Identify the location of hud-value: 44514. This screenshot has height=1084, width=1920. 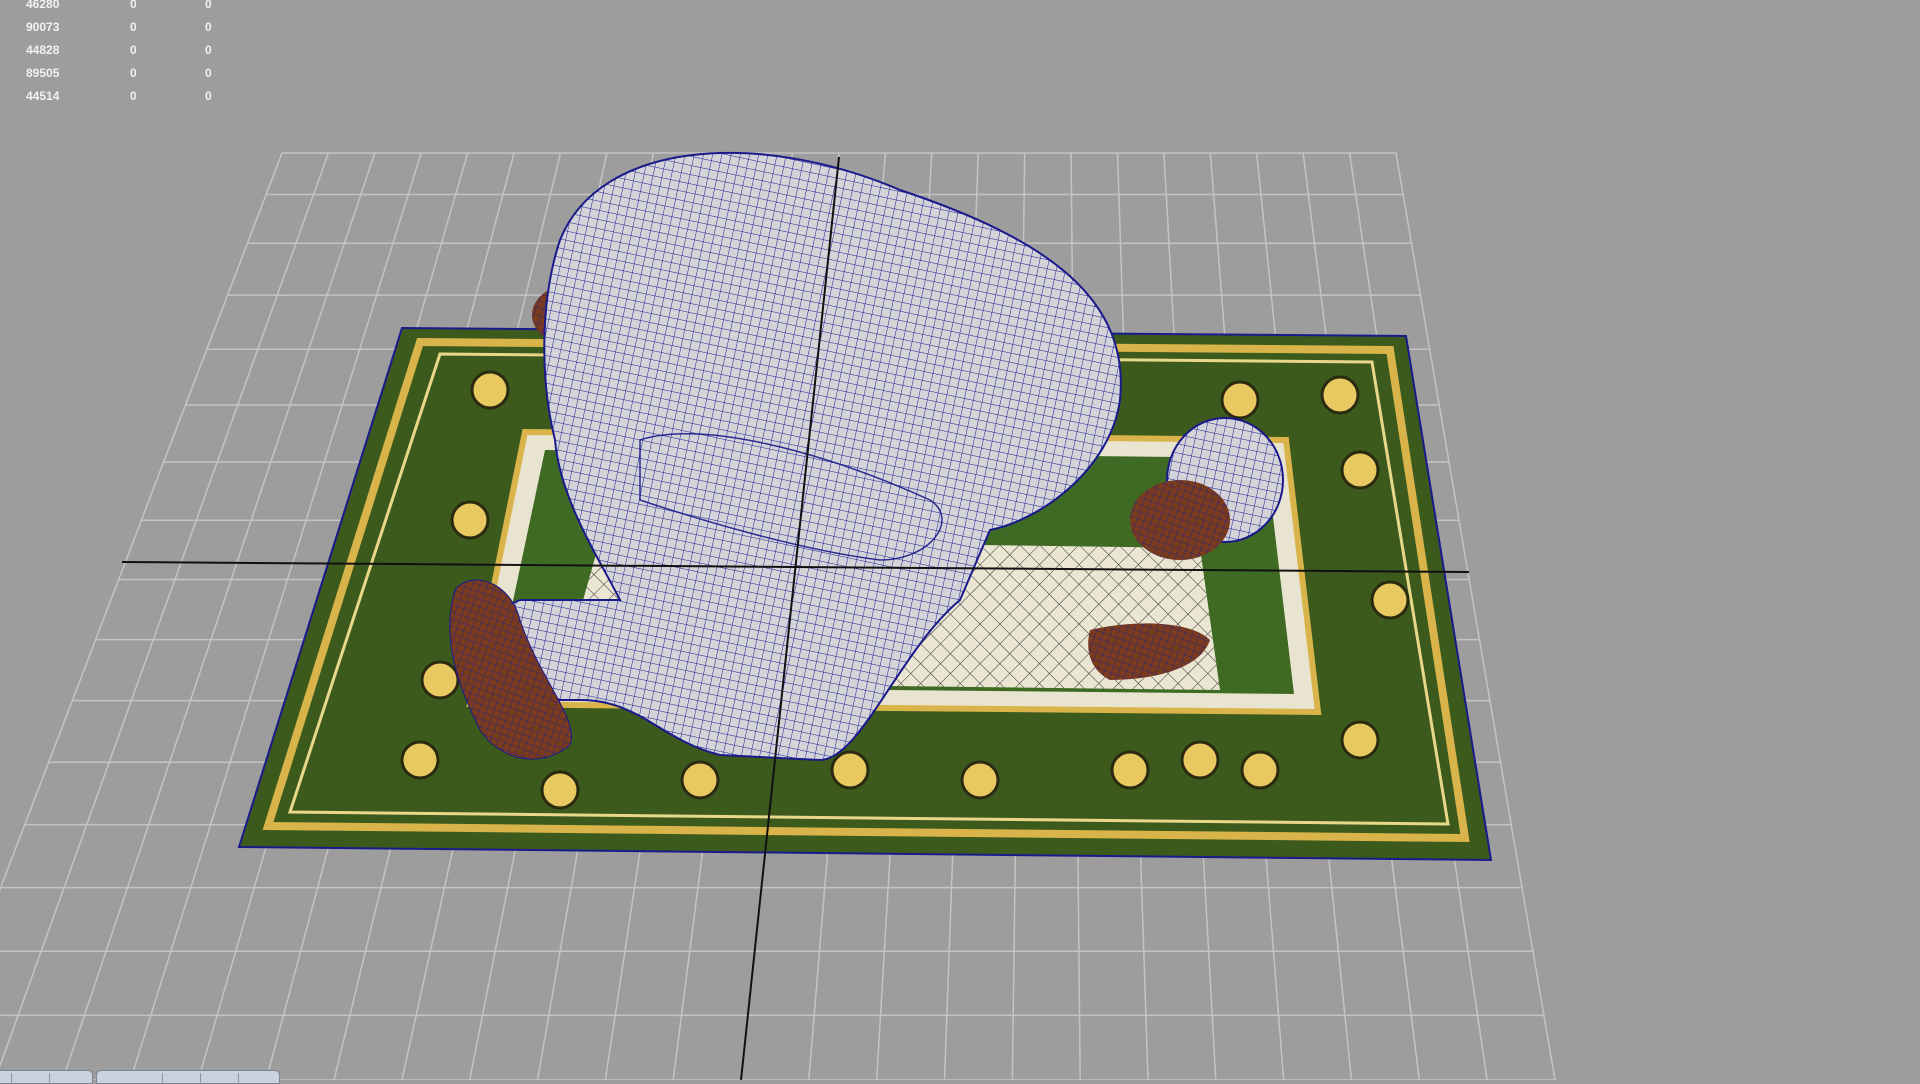
(43, 96).